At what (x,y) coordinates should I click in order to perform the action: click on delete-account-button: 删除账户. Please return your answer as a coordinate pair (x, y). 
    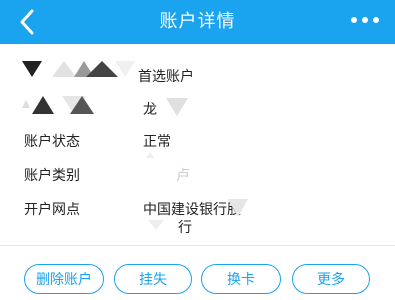
    Looking at the image, I should click on (64, 279).